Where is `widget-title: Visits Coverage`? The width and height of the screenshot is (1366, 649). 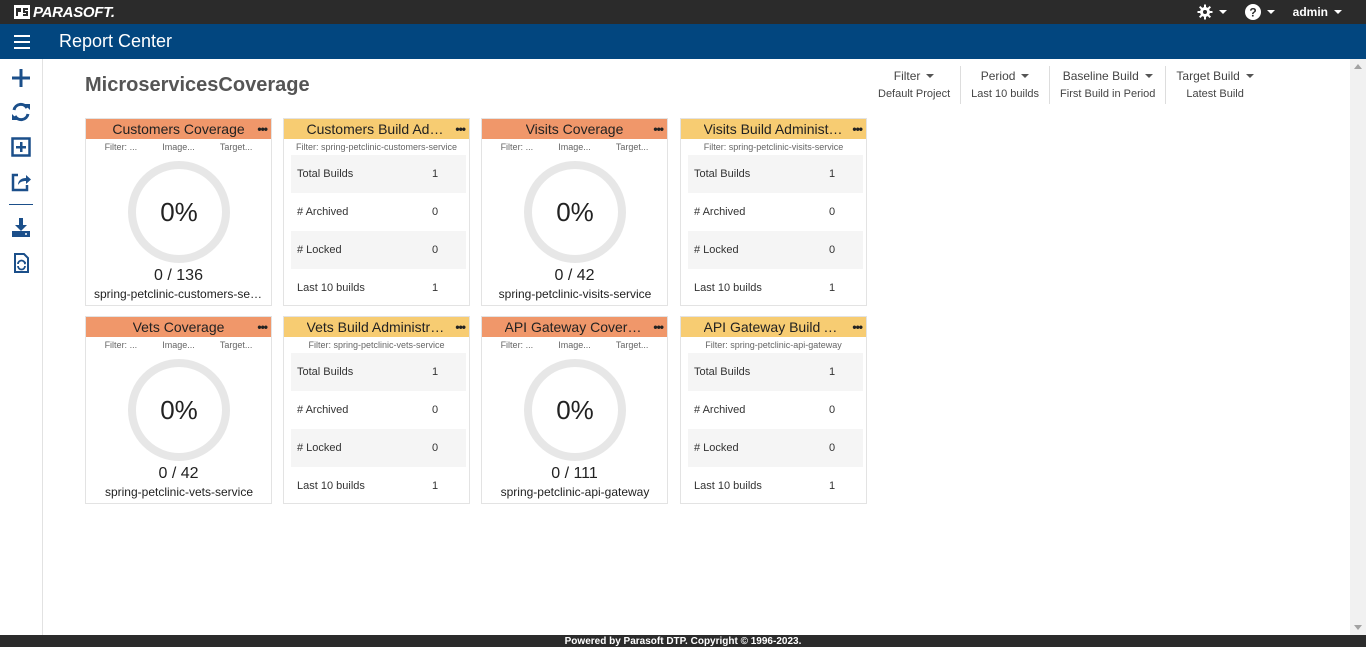 widget-title: Visits Coverage is located at coordinates (574, 129).